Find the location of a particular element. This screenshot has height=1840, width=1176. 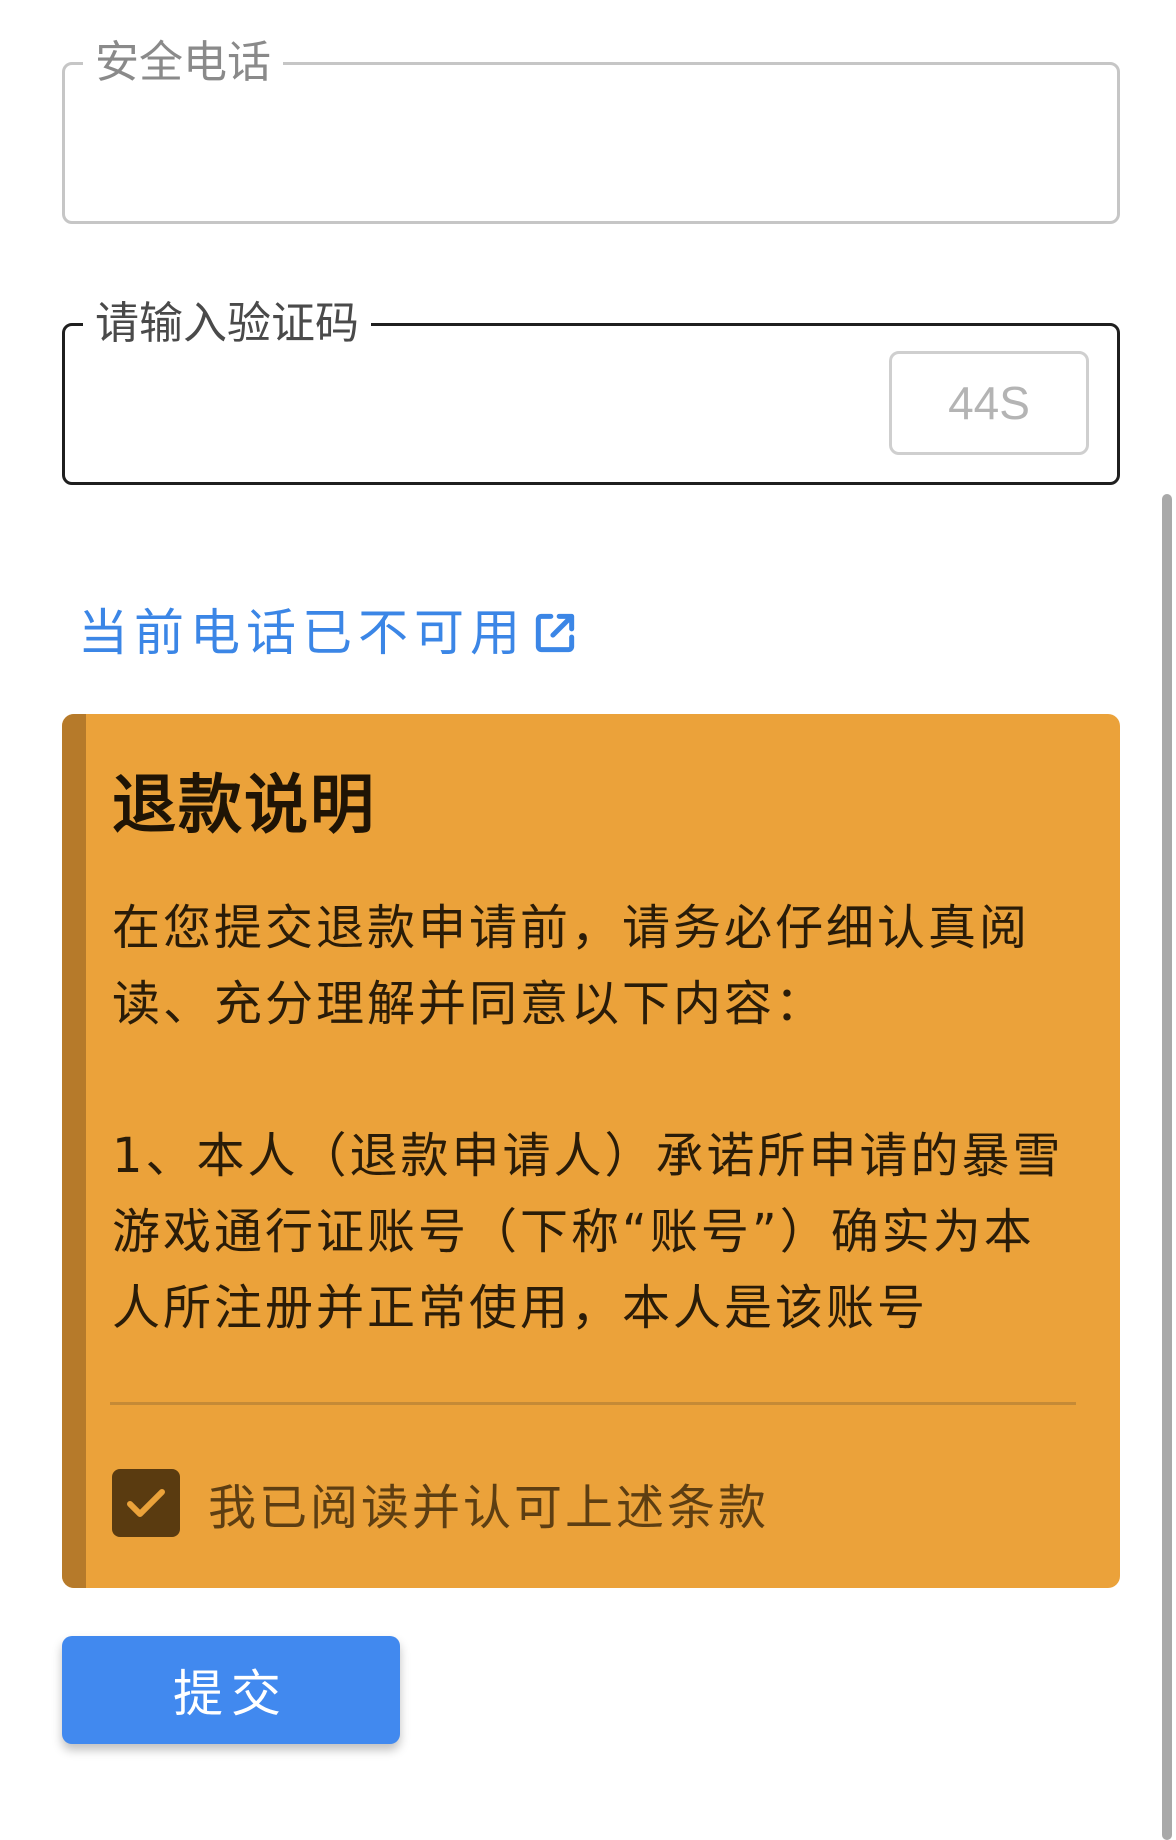

verification-code-field: 请输入验证码 44S is located at coordinates (591, 390).